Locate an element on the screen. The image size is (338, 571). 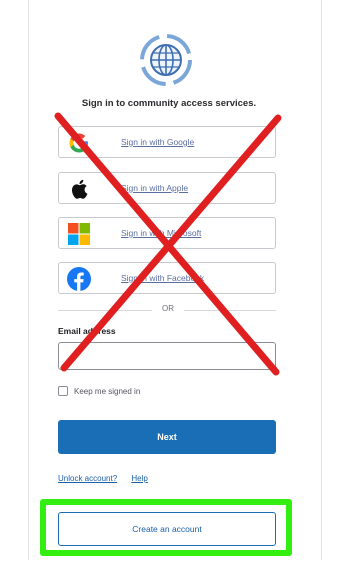
next-button: Next is located at coordinates (167, 437).